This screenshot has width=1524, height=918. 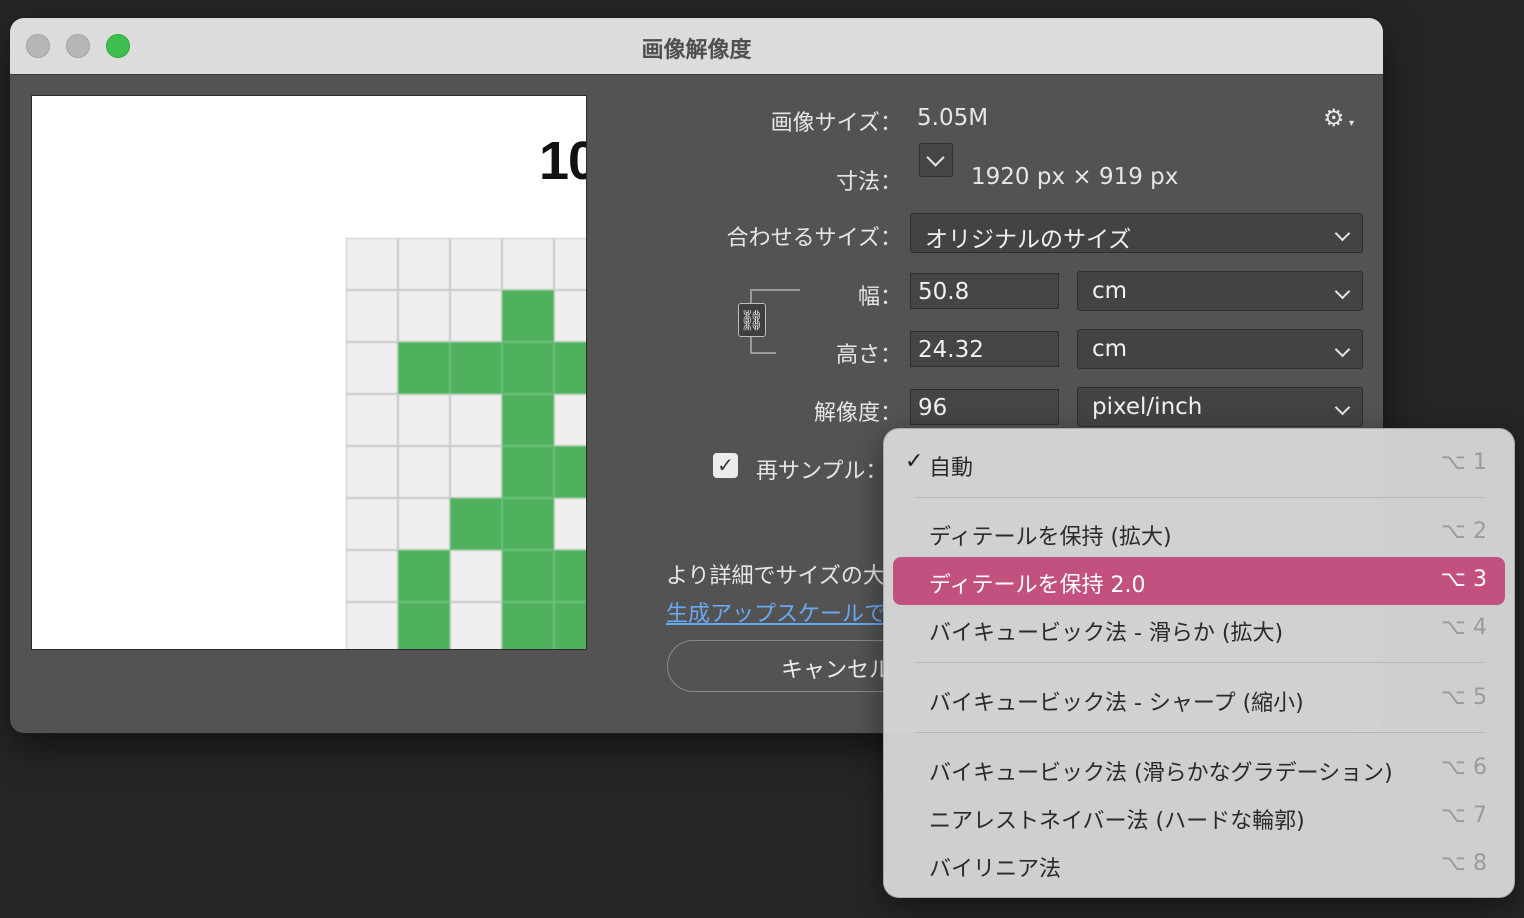 What do you see at coordinates (763, 344) in the screenshot?
I see `link-bracket` at bounding box center [763, 344].